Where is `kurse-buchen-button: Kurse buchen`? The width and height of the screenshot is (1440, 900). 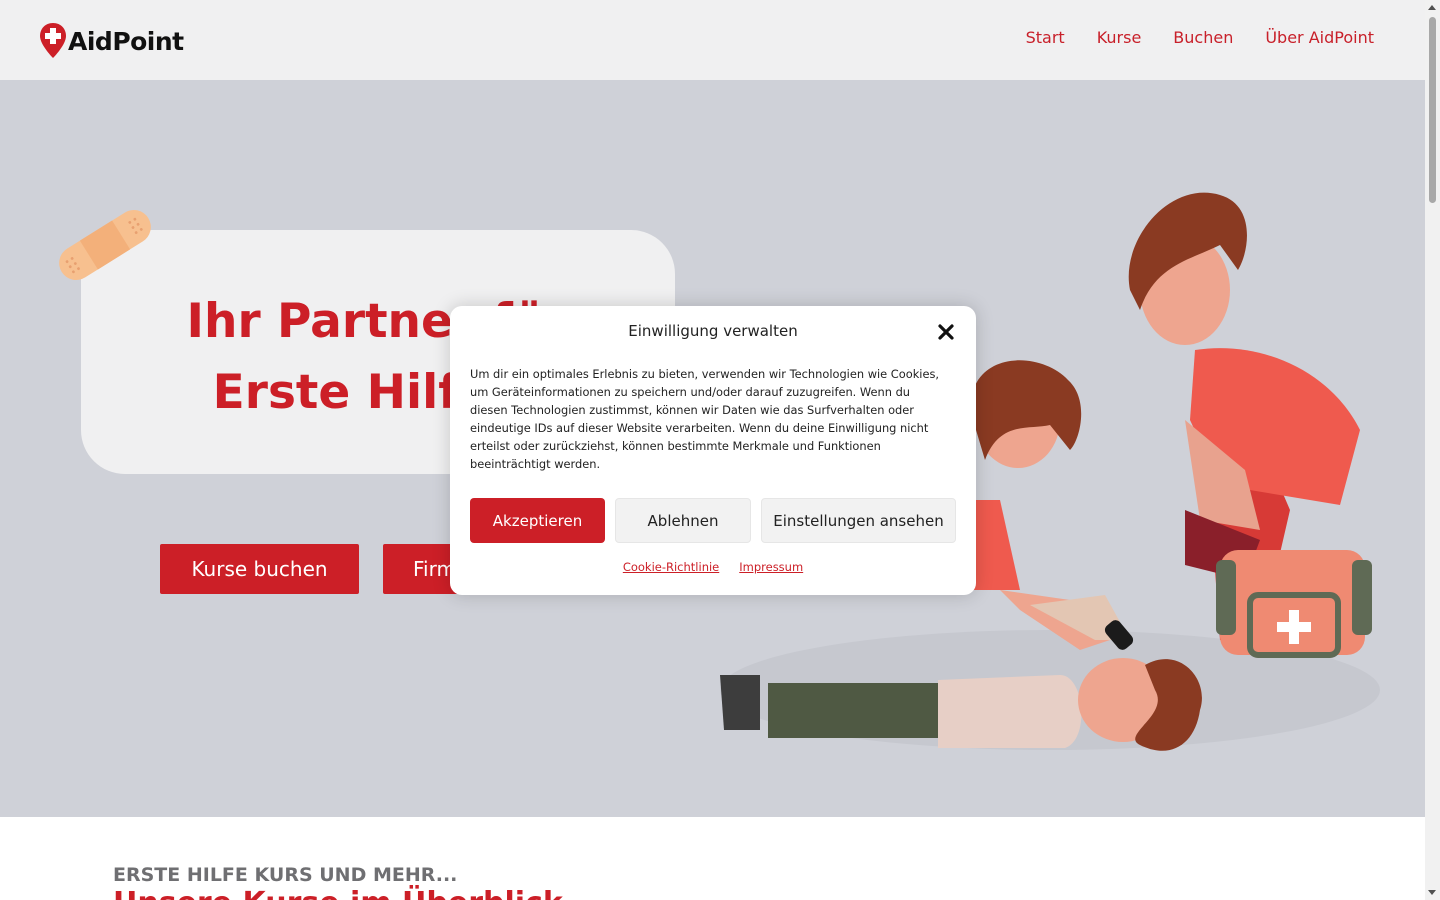 kurse-buchen-button: Kurse buchen is located at coordinates (259, 569).